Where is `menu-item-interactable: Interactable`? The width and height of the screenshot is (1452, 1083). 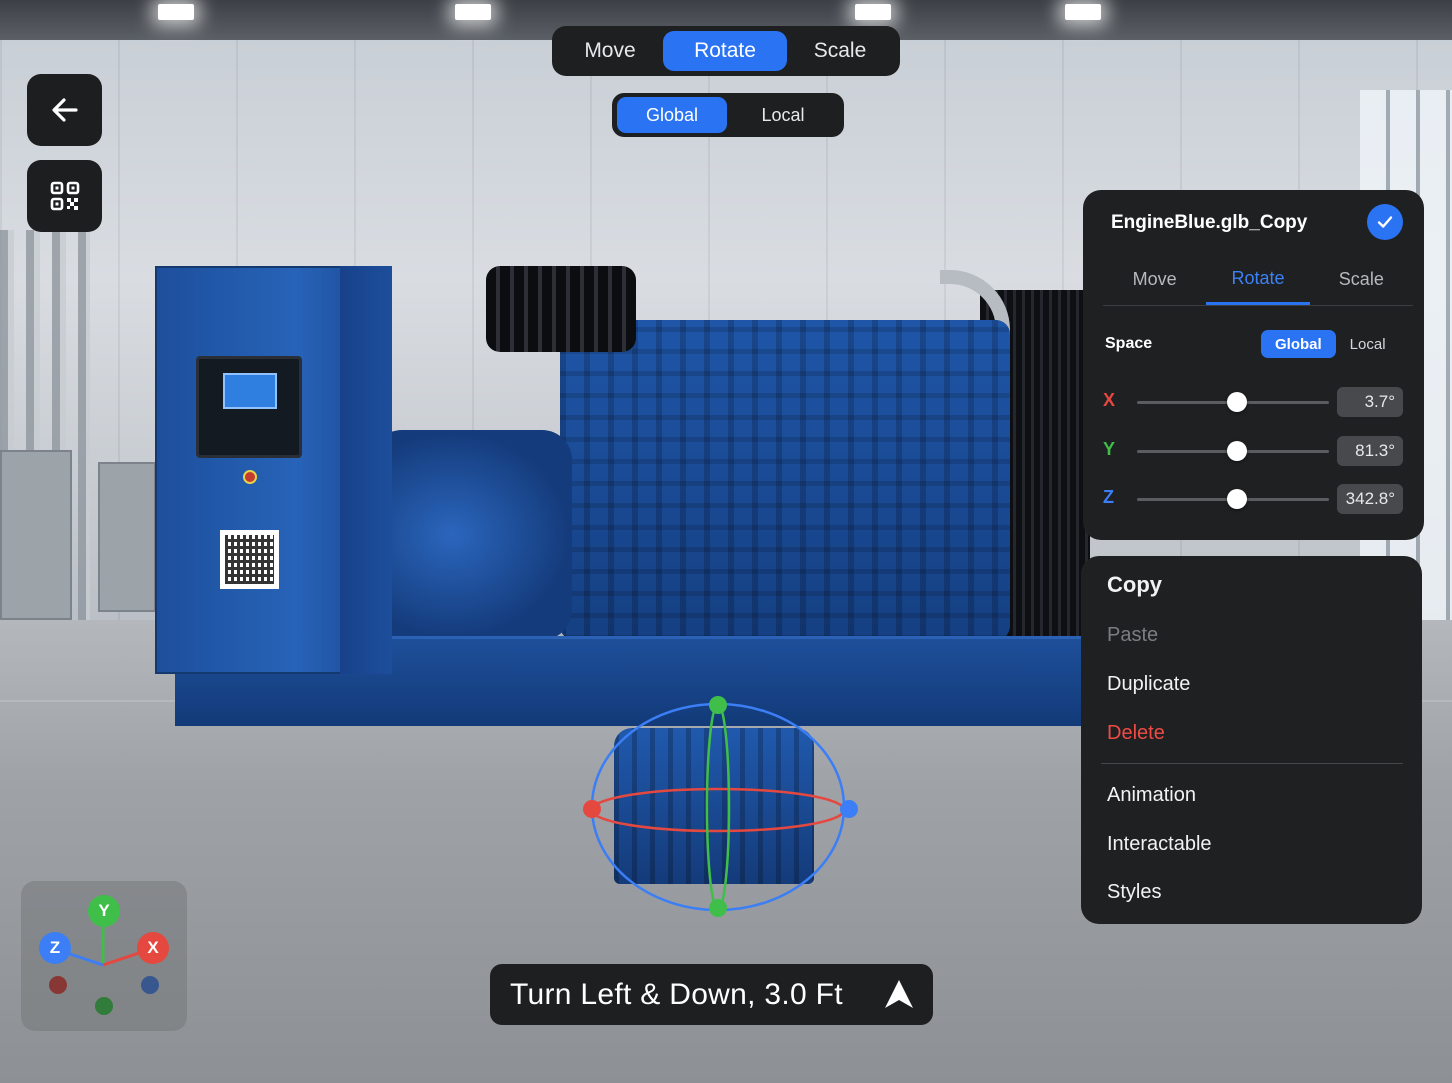
menu-item-interactable: Interactable is located at coordinates (1159, 844).